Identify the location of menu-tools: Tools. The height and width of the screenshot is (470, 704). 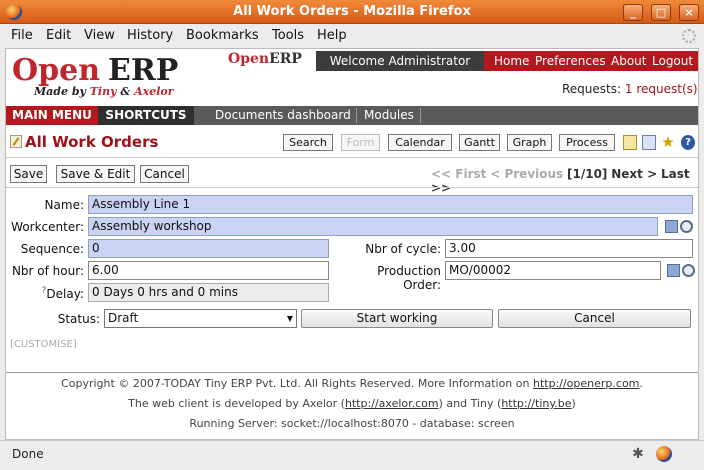
(288, 35).